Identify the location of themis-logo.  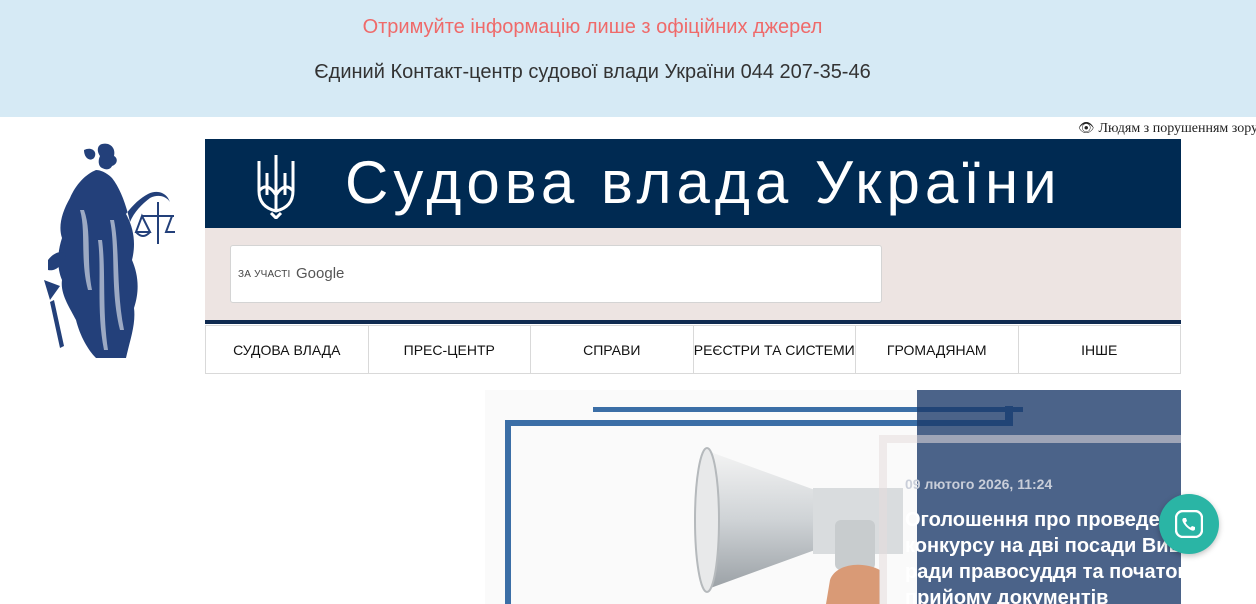
(109, 251).